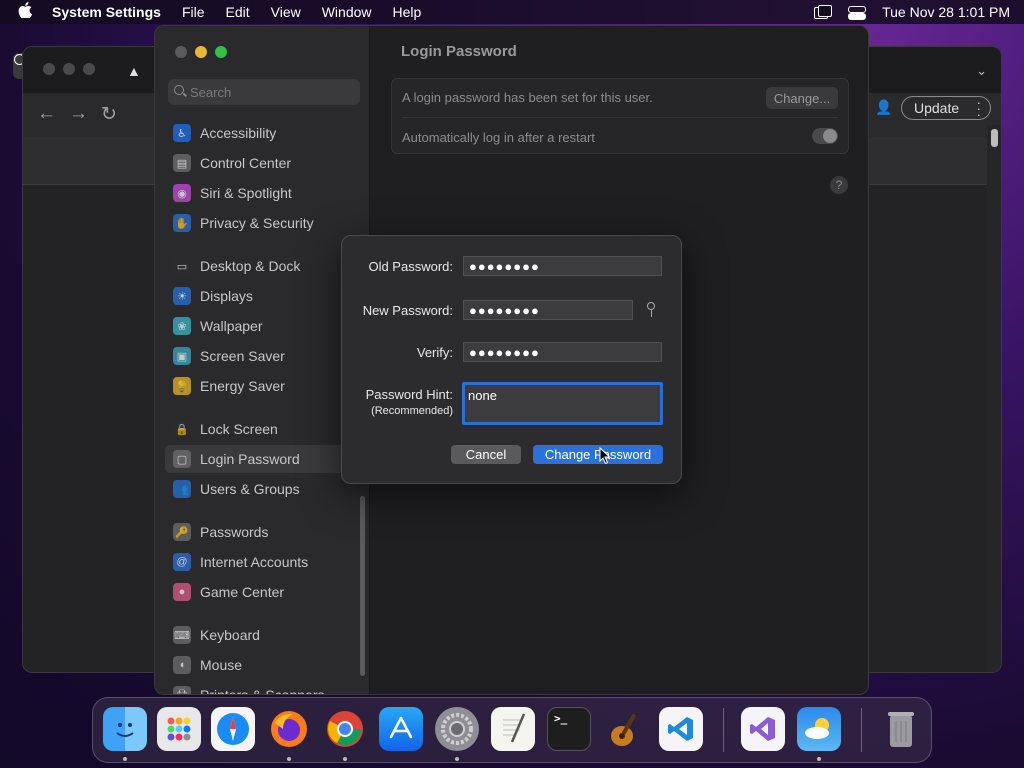  Describe the element at coordinates (69, 69) in the screenshot. I see `browser-minimize-icon` at that location.